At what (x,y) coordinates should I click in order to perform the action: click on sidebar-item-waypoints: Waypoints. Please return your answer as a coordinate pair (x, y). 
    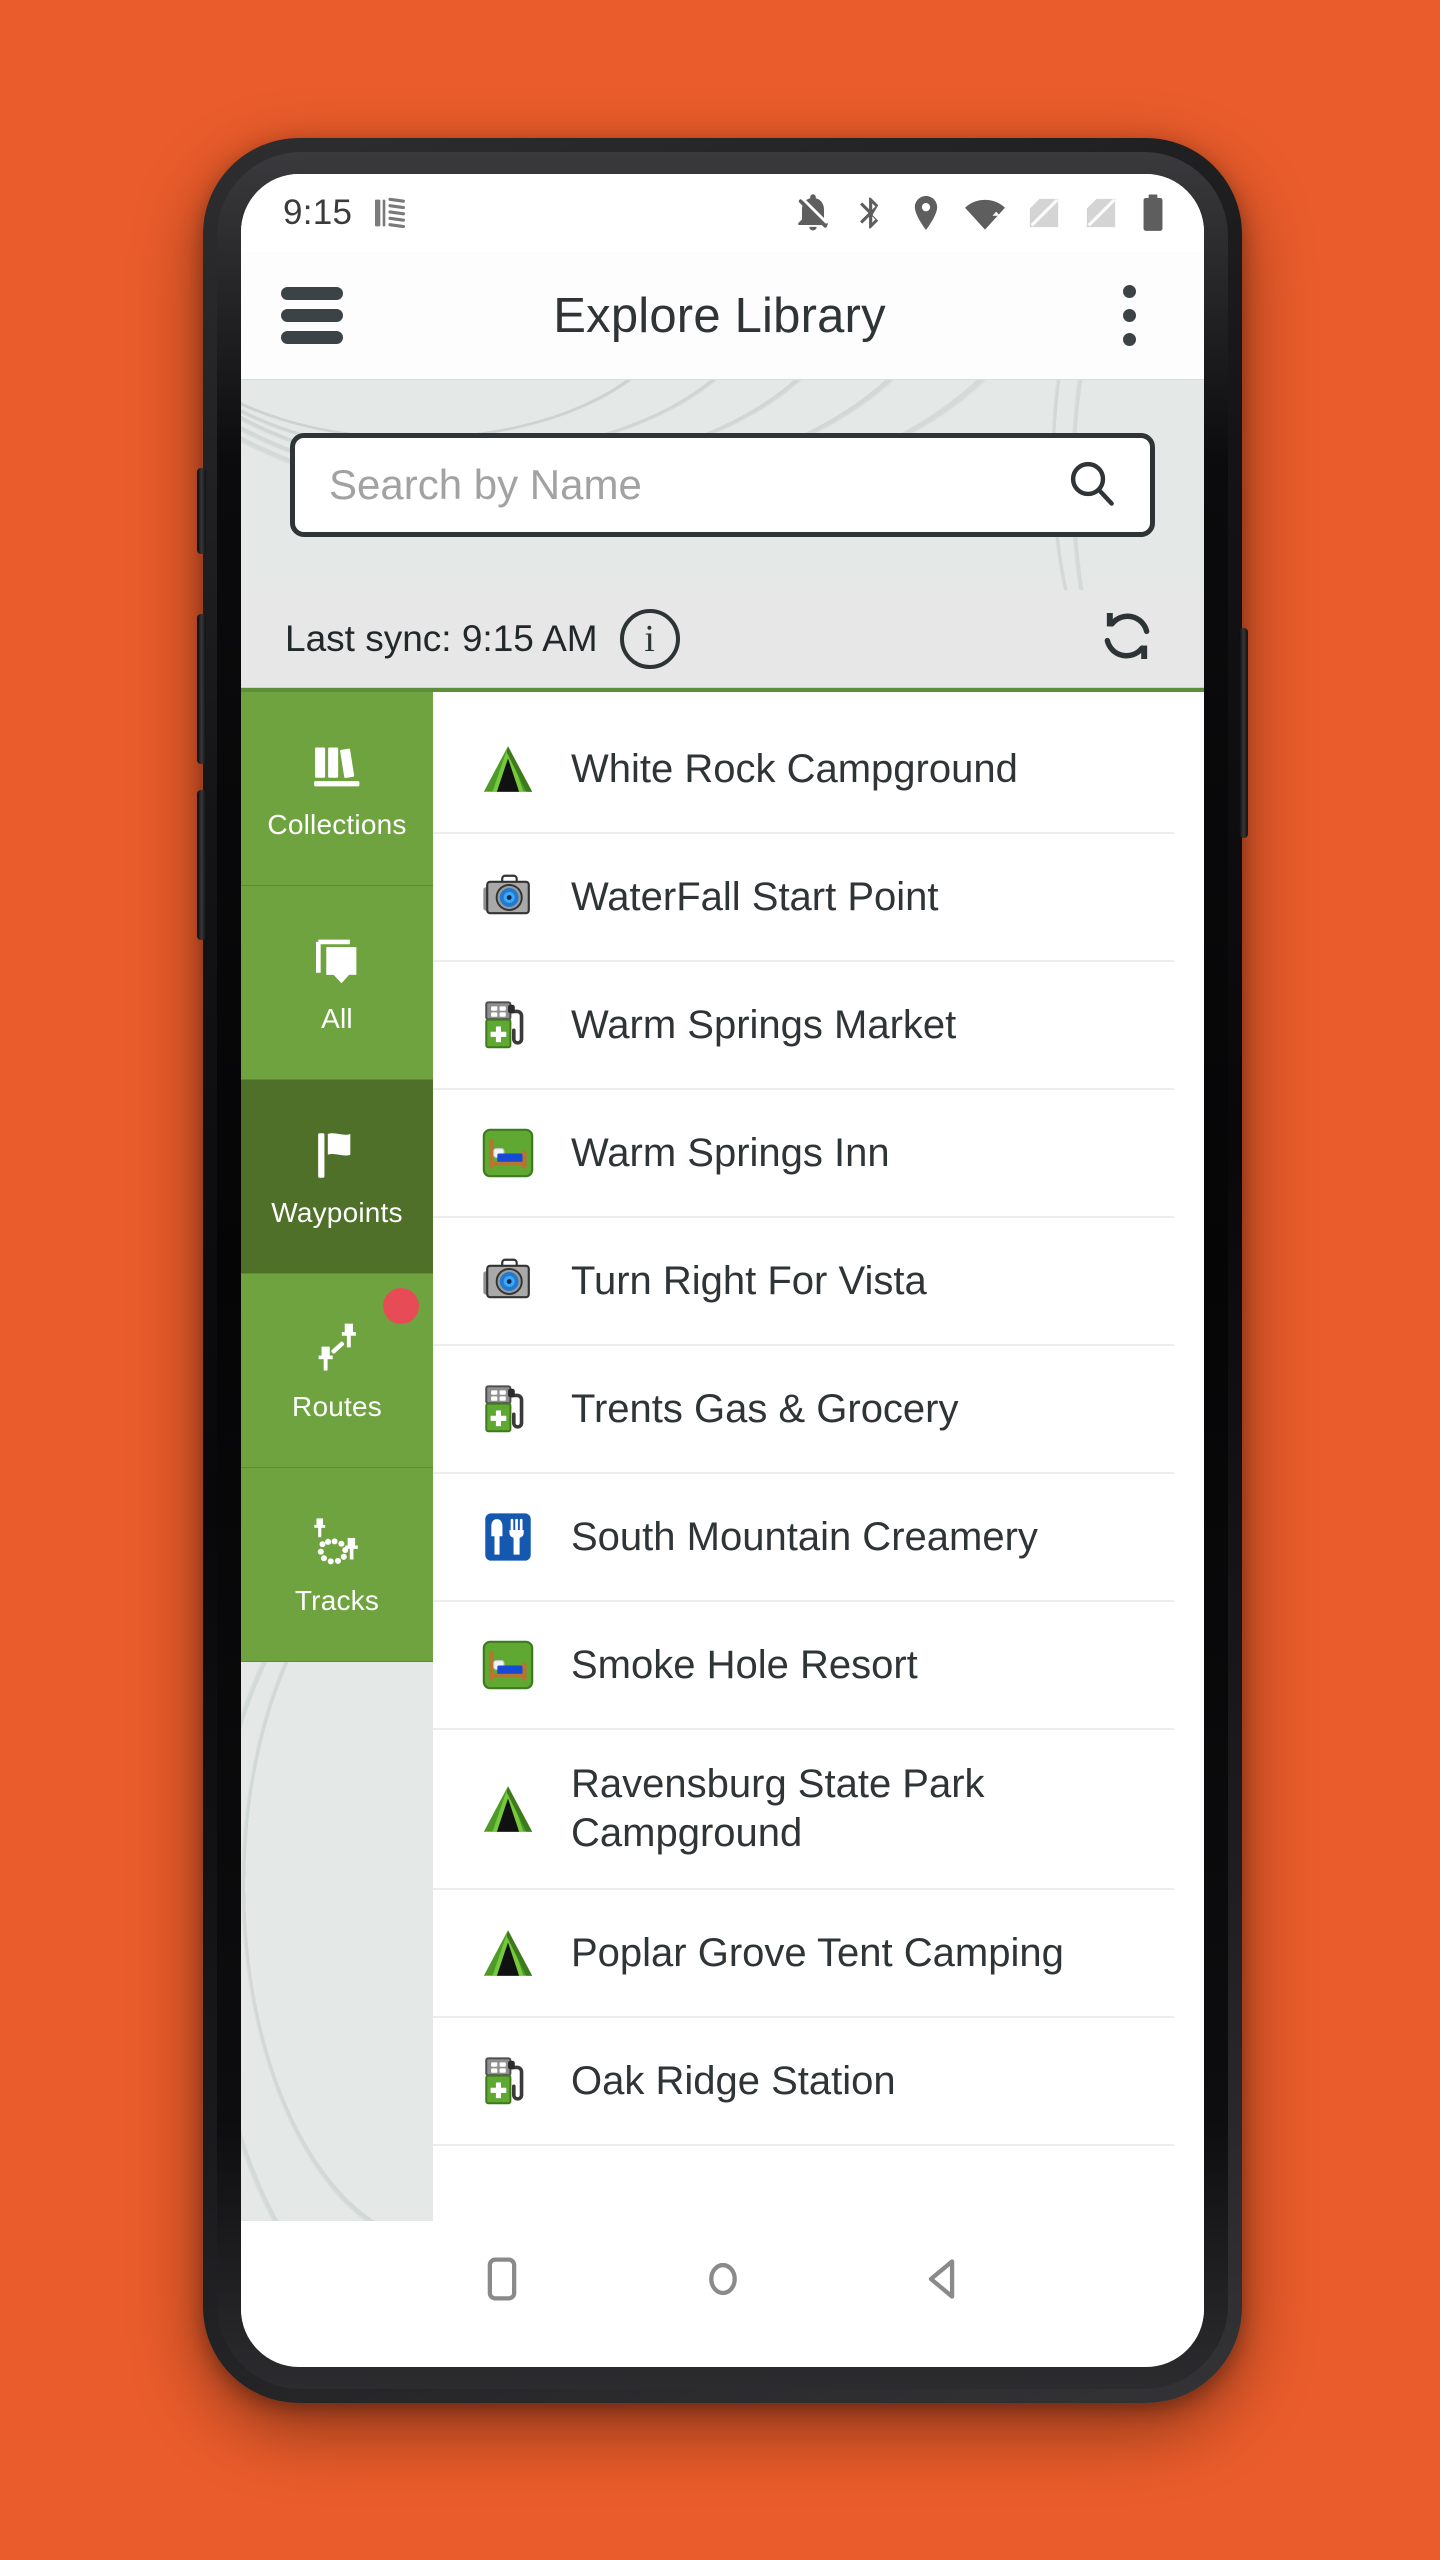
    Looking at the image, I should click on (337, 1177).